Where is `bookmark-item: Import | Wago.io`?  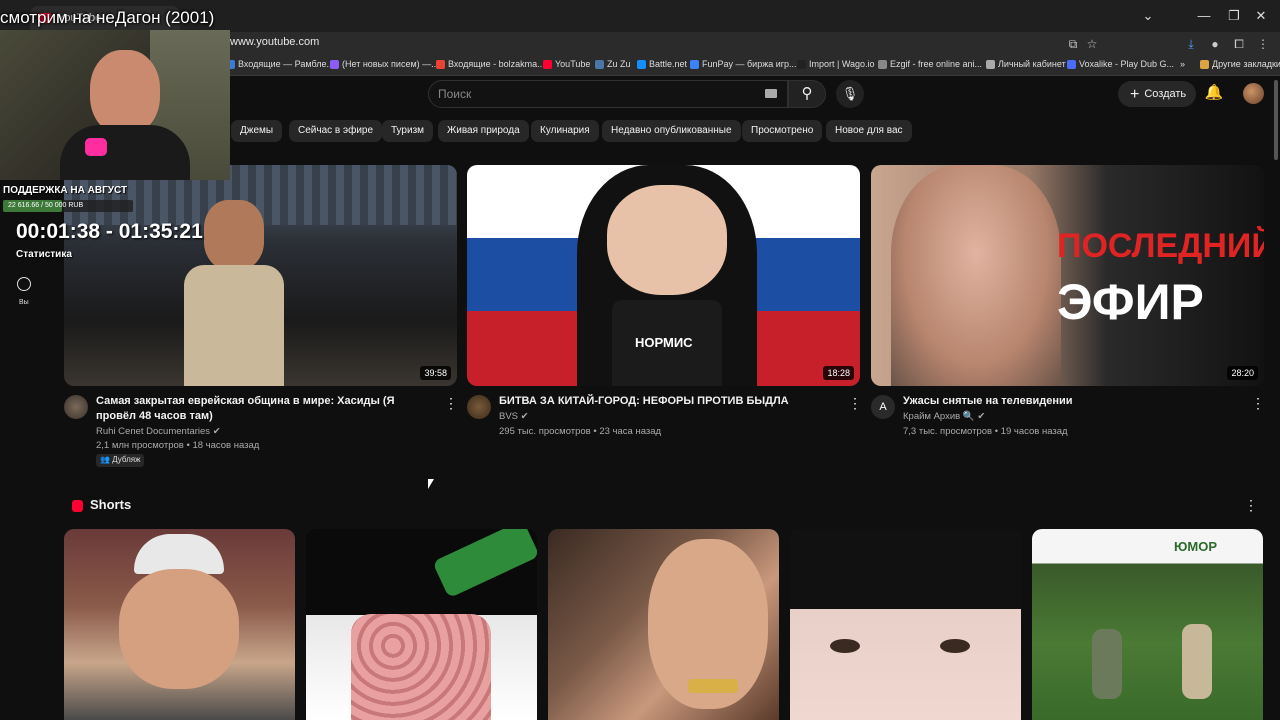 bookmark-item: Import | Wago.io is located at coordinates (836, 64).